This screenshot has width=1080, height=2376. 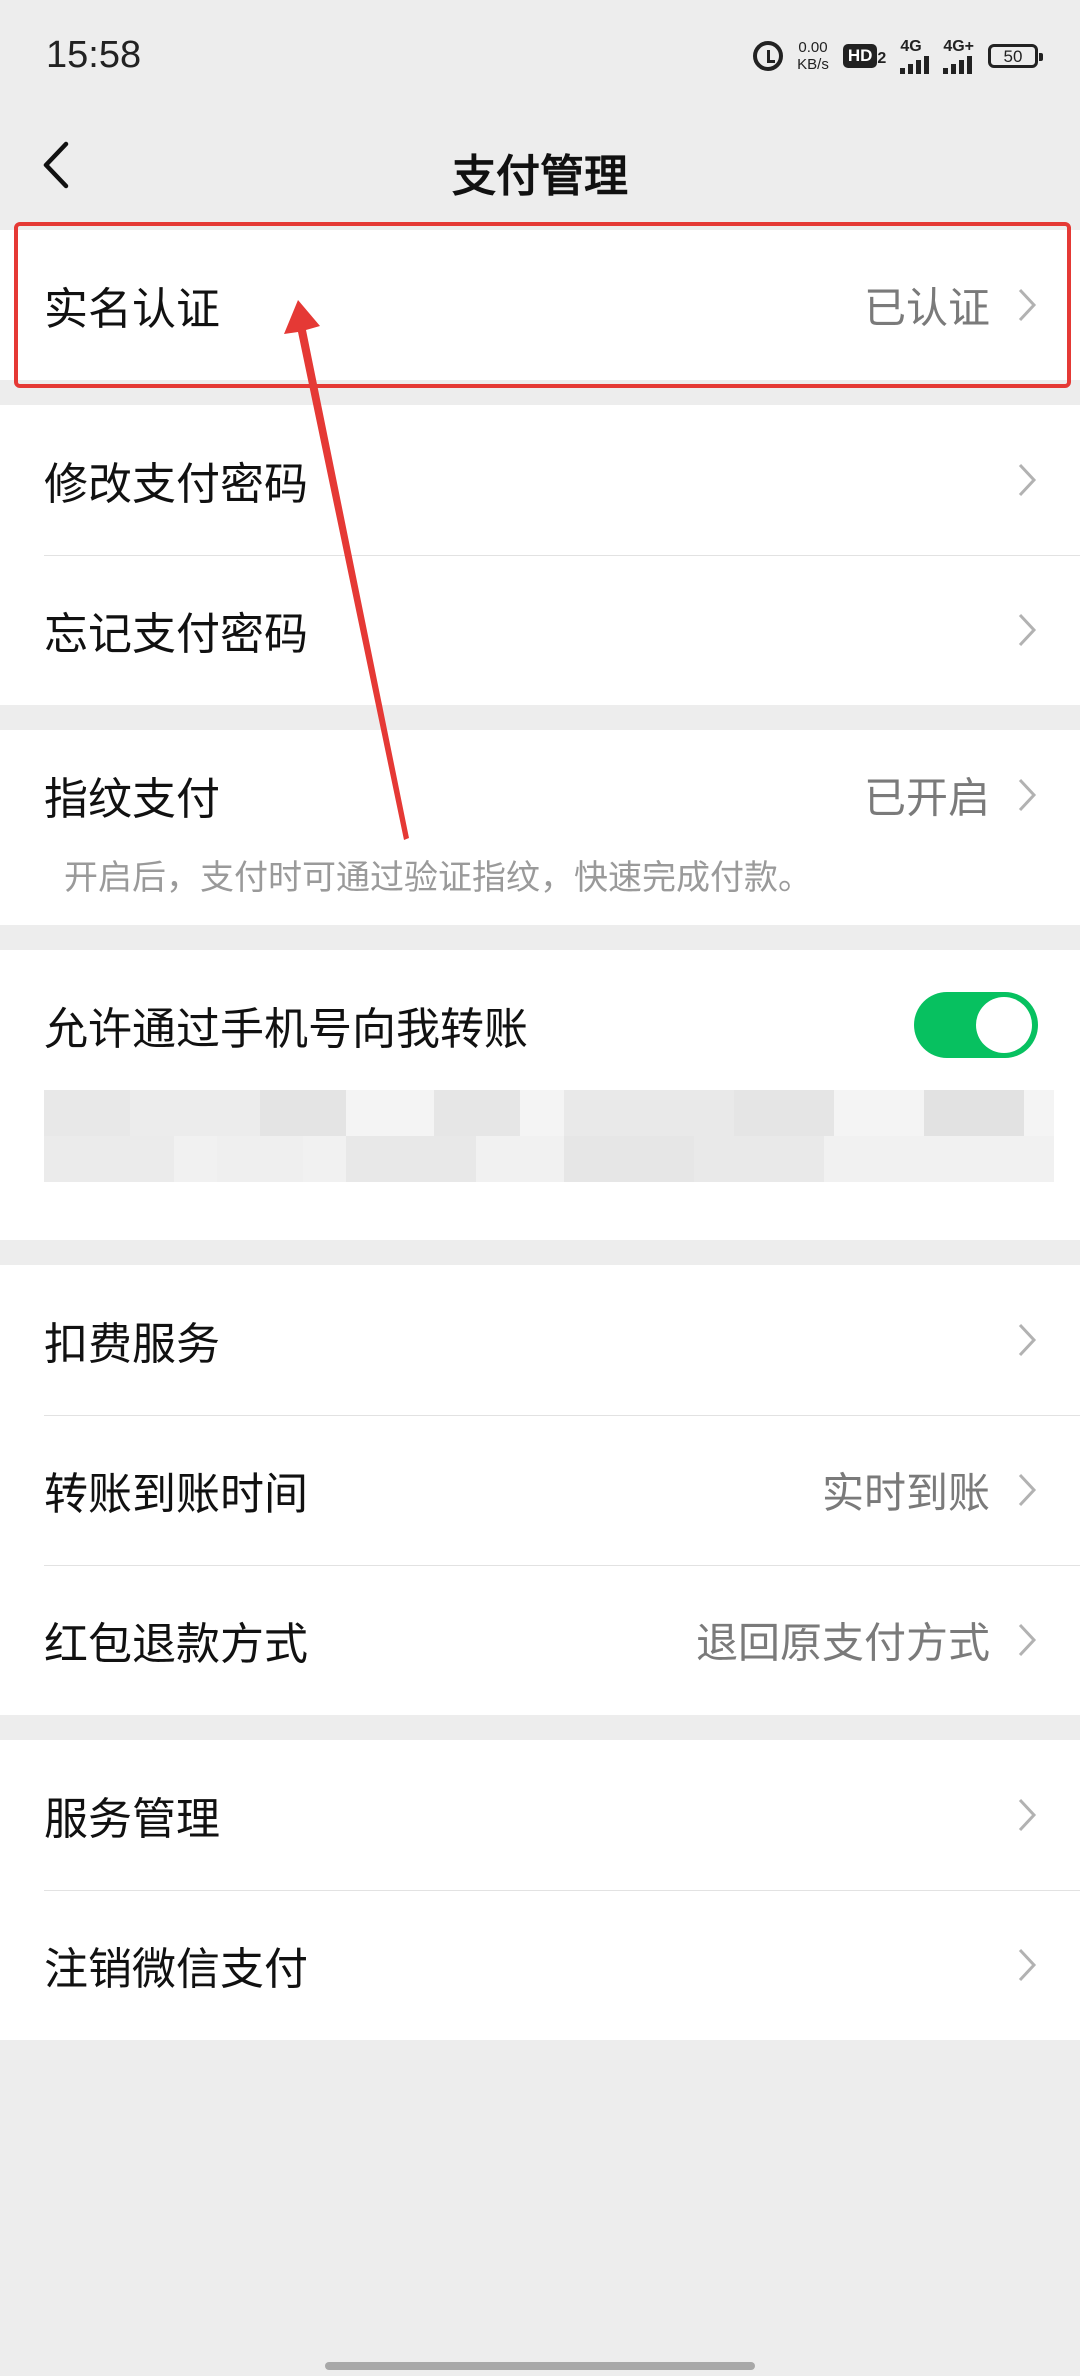 I want to click on transfer-time-item: 转账到账时间 实时到账, so click(x=540, y=1490).